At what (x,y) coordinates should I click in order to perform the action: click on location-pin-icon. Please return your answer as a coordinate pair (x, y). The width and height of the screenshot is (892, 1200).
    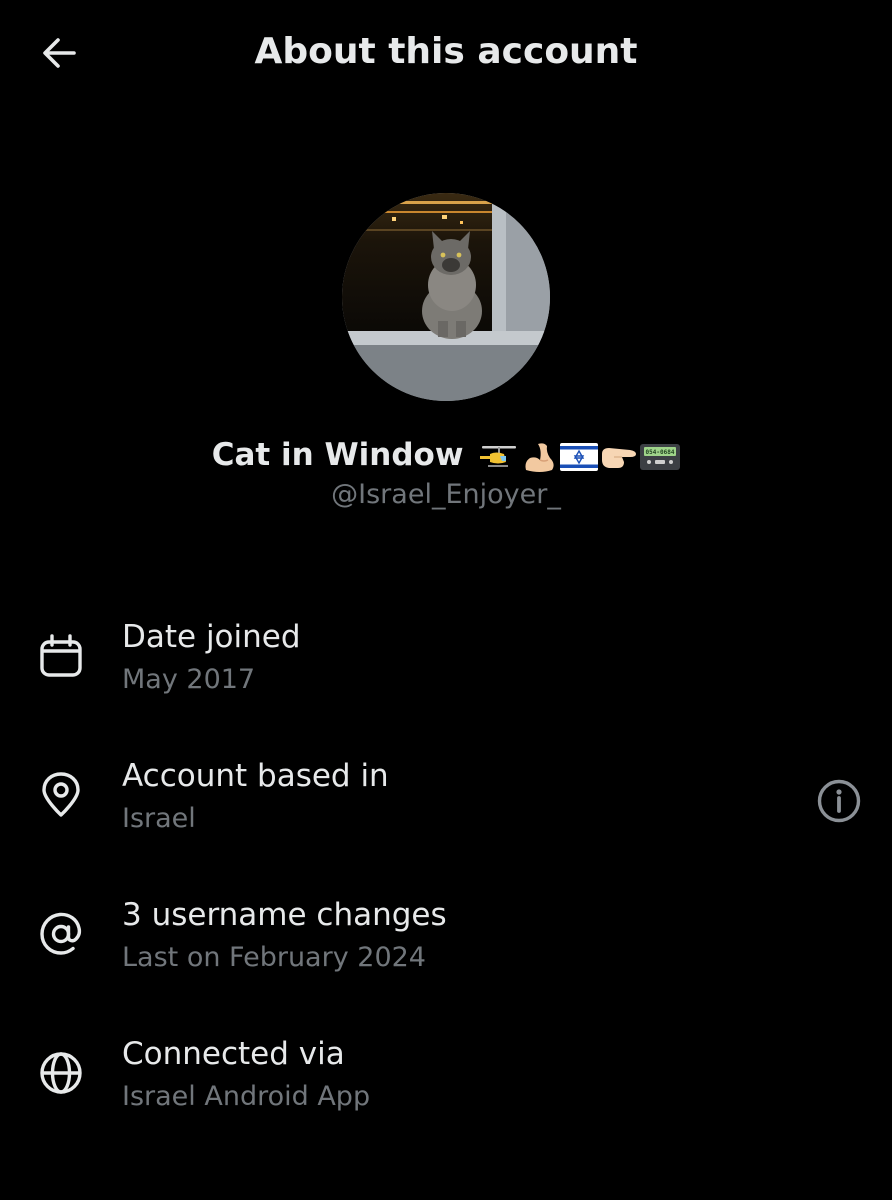
    Looking at the image, I should click on (61, 794).